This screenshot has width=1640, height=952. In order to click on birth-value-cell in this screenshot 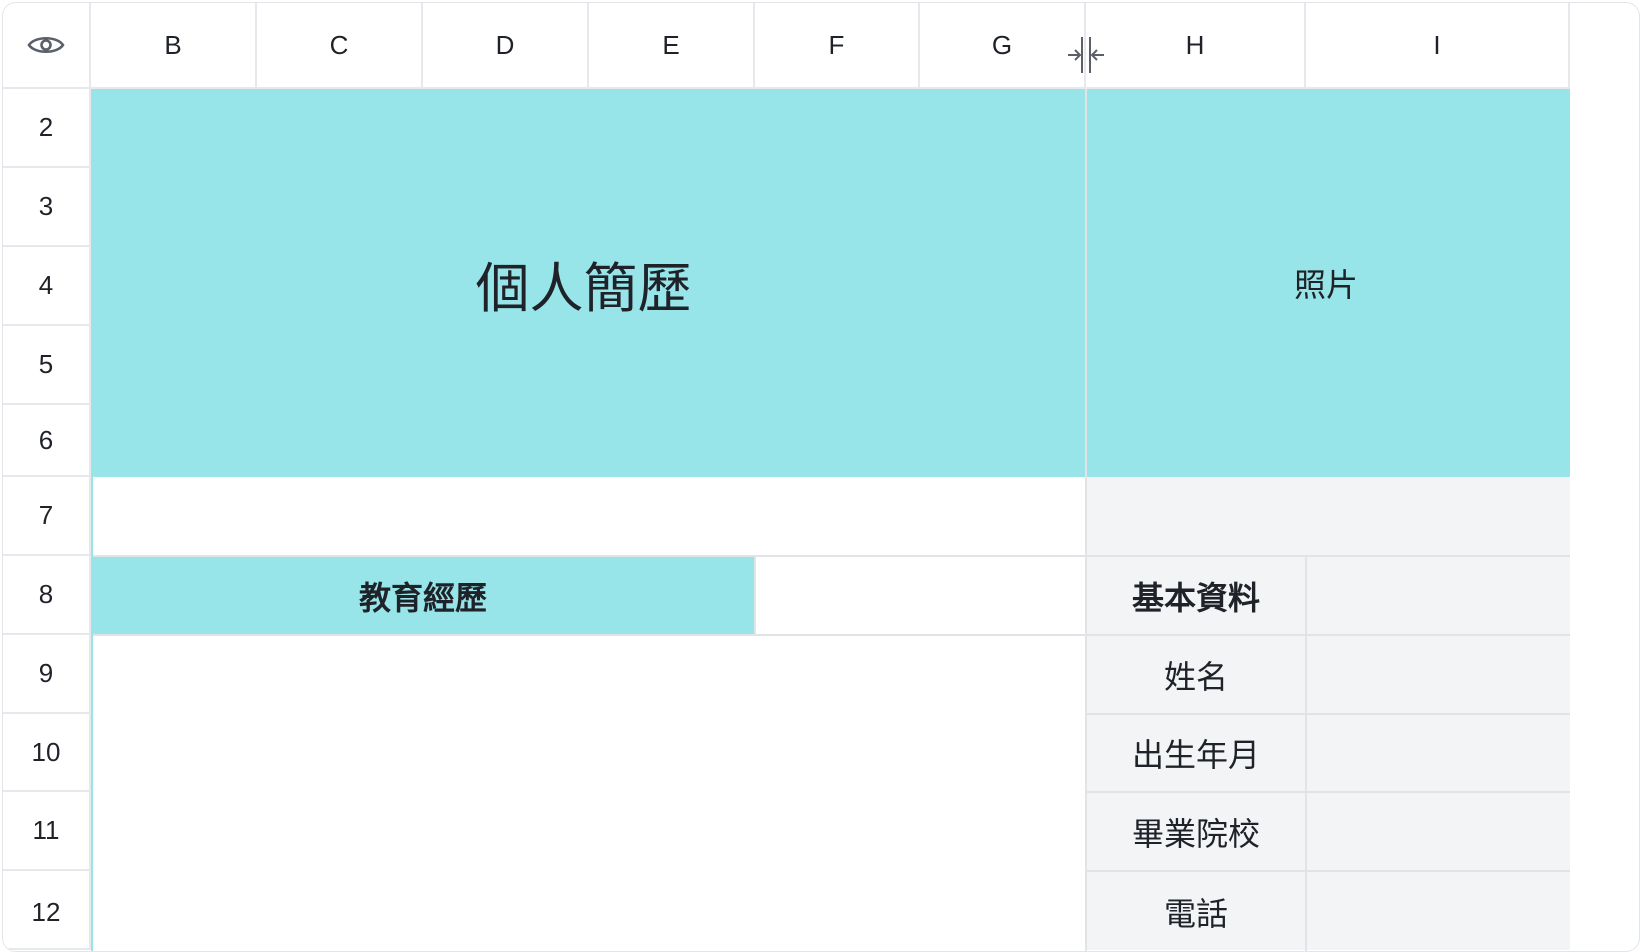, I will do `click(1438, 753)`.